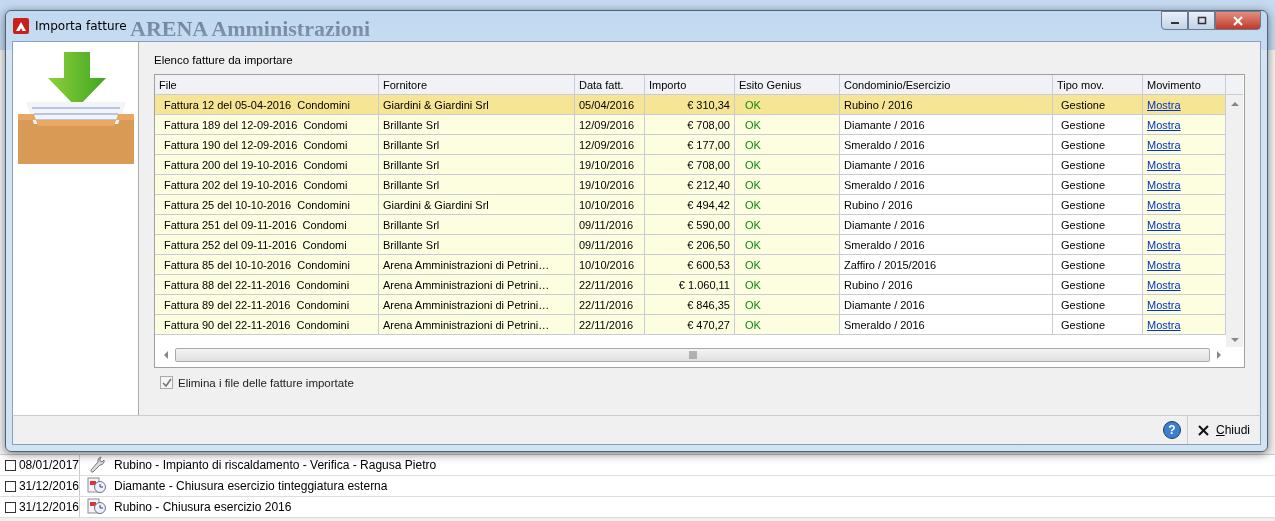 This screenshot has height=521, width=1275. What do you see at coordinates (708, 204) in the screenshot?
I see `amount-cell: € 494,42` at bounding box center [708, 204].